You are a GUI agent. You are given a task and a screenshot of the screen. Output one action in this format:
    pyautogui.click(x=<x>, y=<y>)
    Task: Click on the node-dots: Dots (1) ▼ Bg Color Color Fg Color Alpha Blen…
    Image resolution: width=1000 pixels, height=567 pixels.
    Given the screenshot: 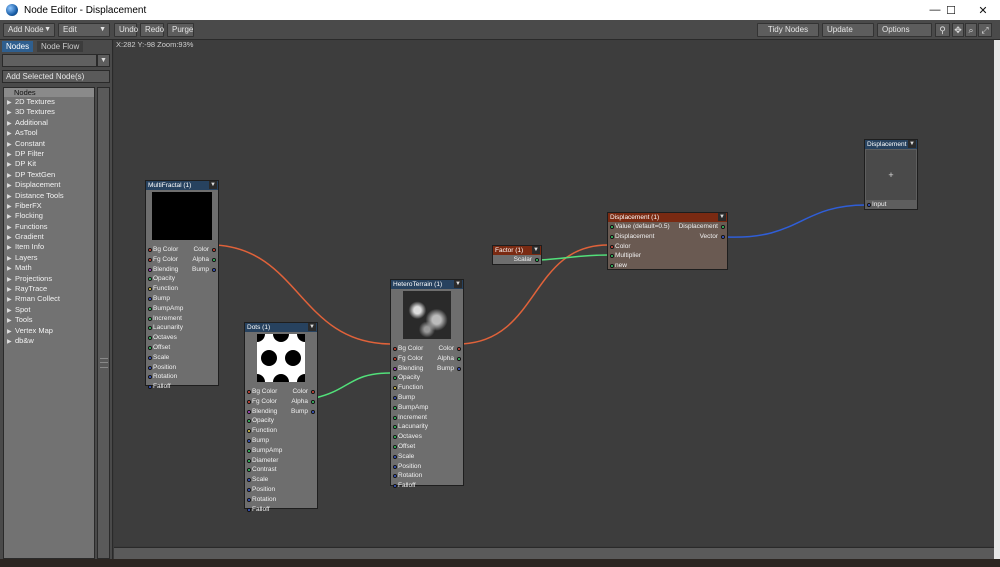 What is the action you would take?
    pyautogui.click(x=281, y=417)
    